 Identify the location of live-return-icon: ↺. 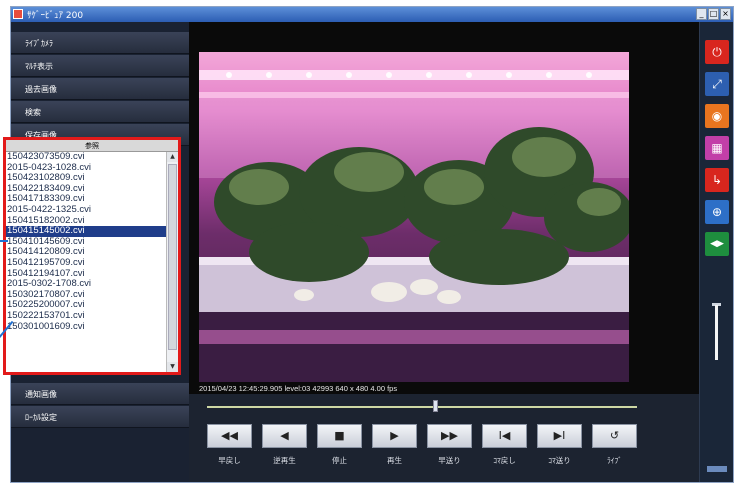
(614, 435).